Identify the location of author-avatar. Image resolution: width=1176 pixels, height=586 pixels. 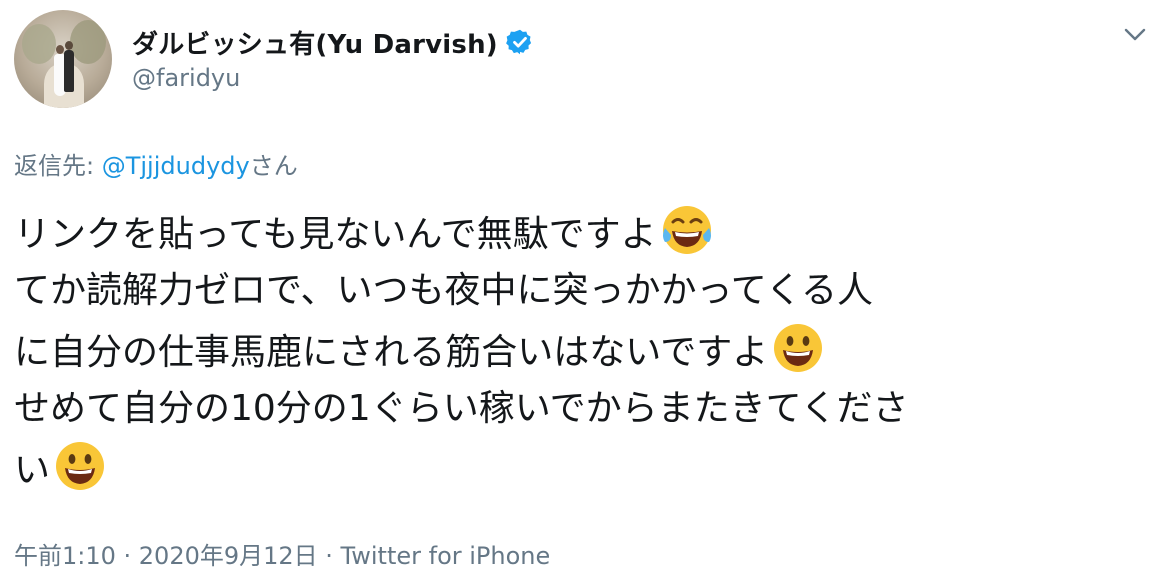
(63, 59).